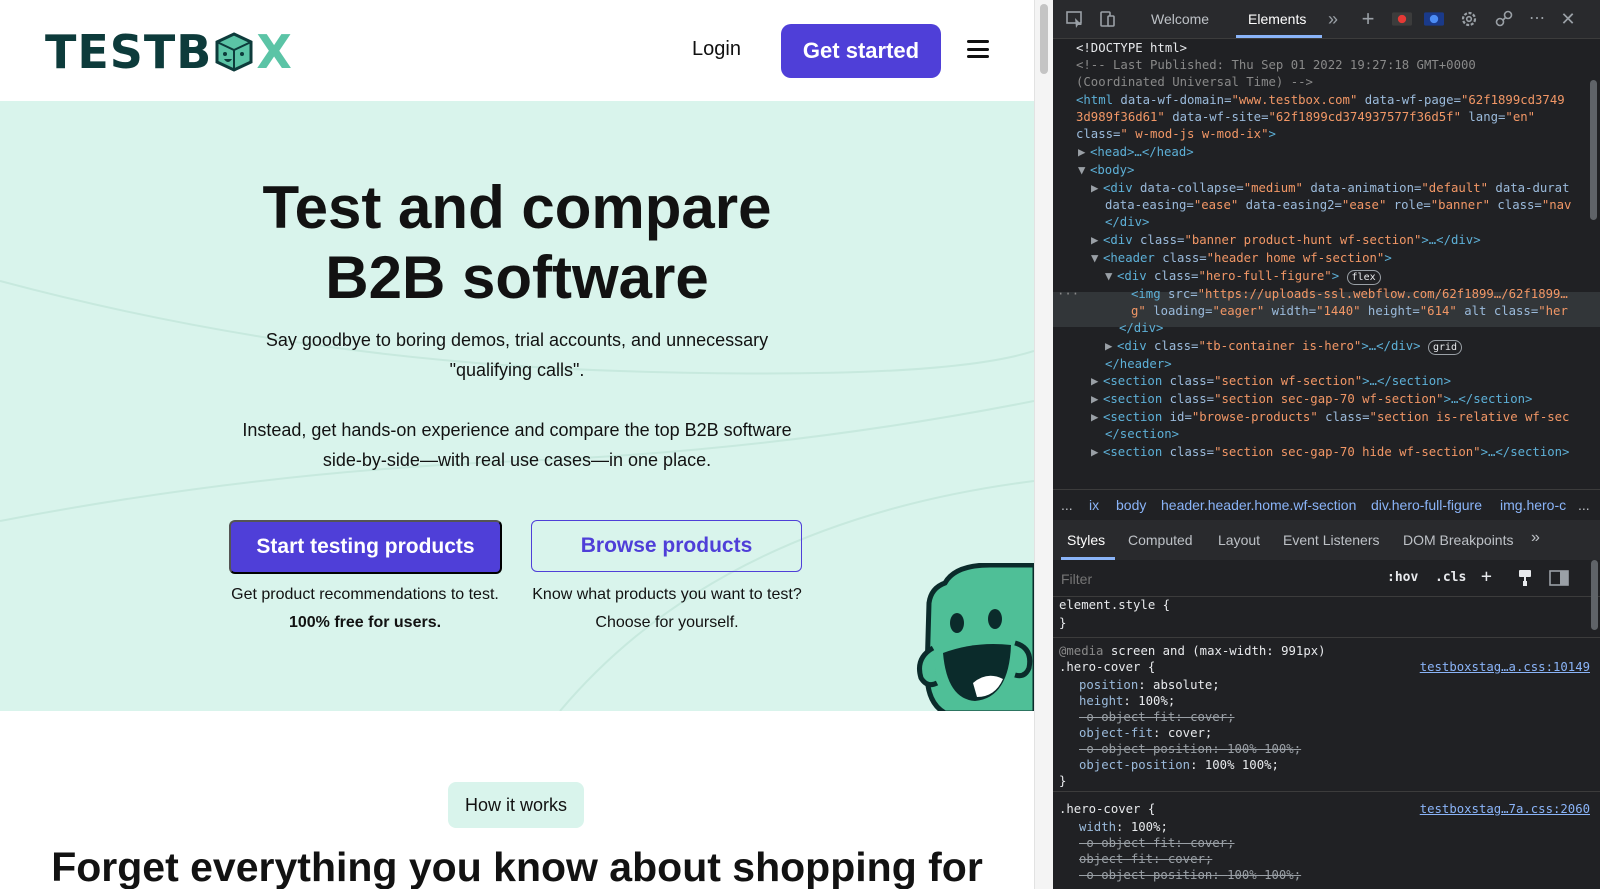 The image size is (1600, 889). Describe the element at coordinates (1107, 667) in the screenshot. I see `rule1-selector: .hero-cover {` at that location.